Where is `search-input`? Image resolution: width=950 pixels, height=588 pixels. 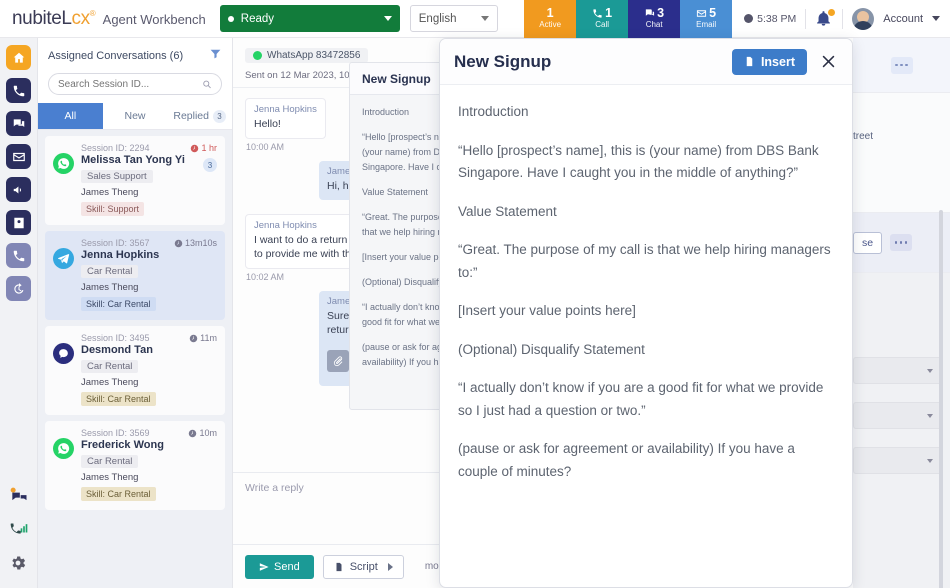
search-input is located at coordinates (130, 84).